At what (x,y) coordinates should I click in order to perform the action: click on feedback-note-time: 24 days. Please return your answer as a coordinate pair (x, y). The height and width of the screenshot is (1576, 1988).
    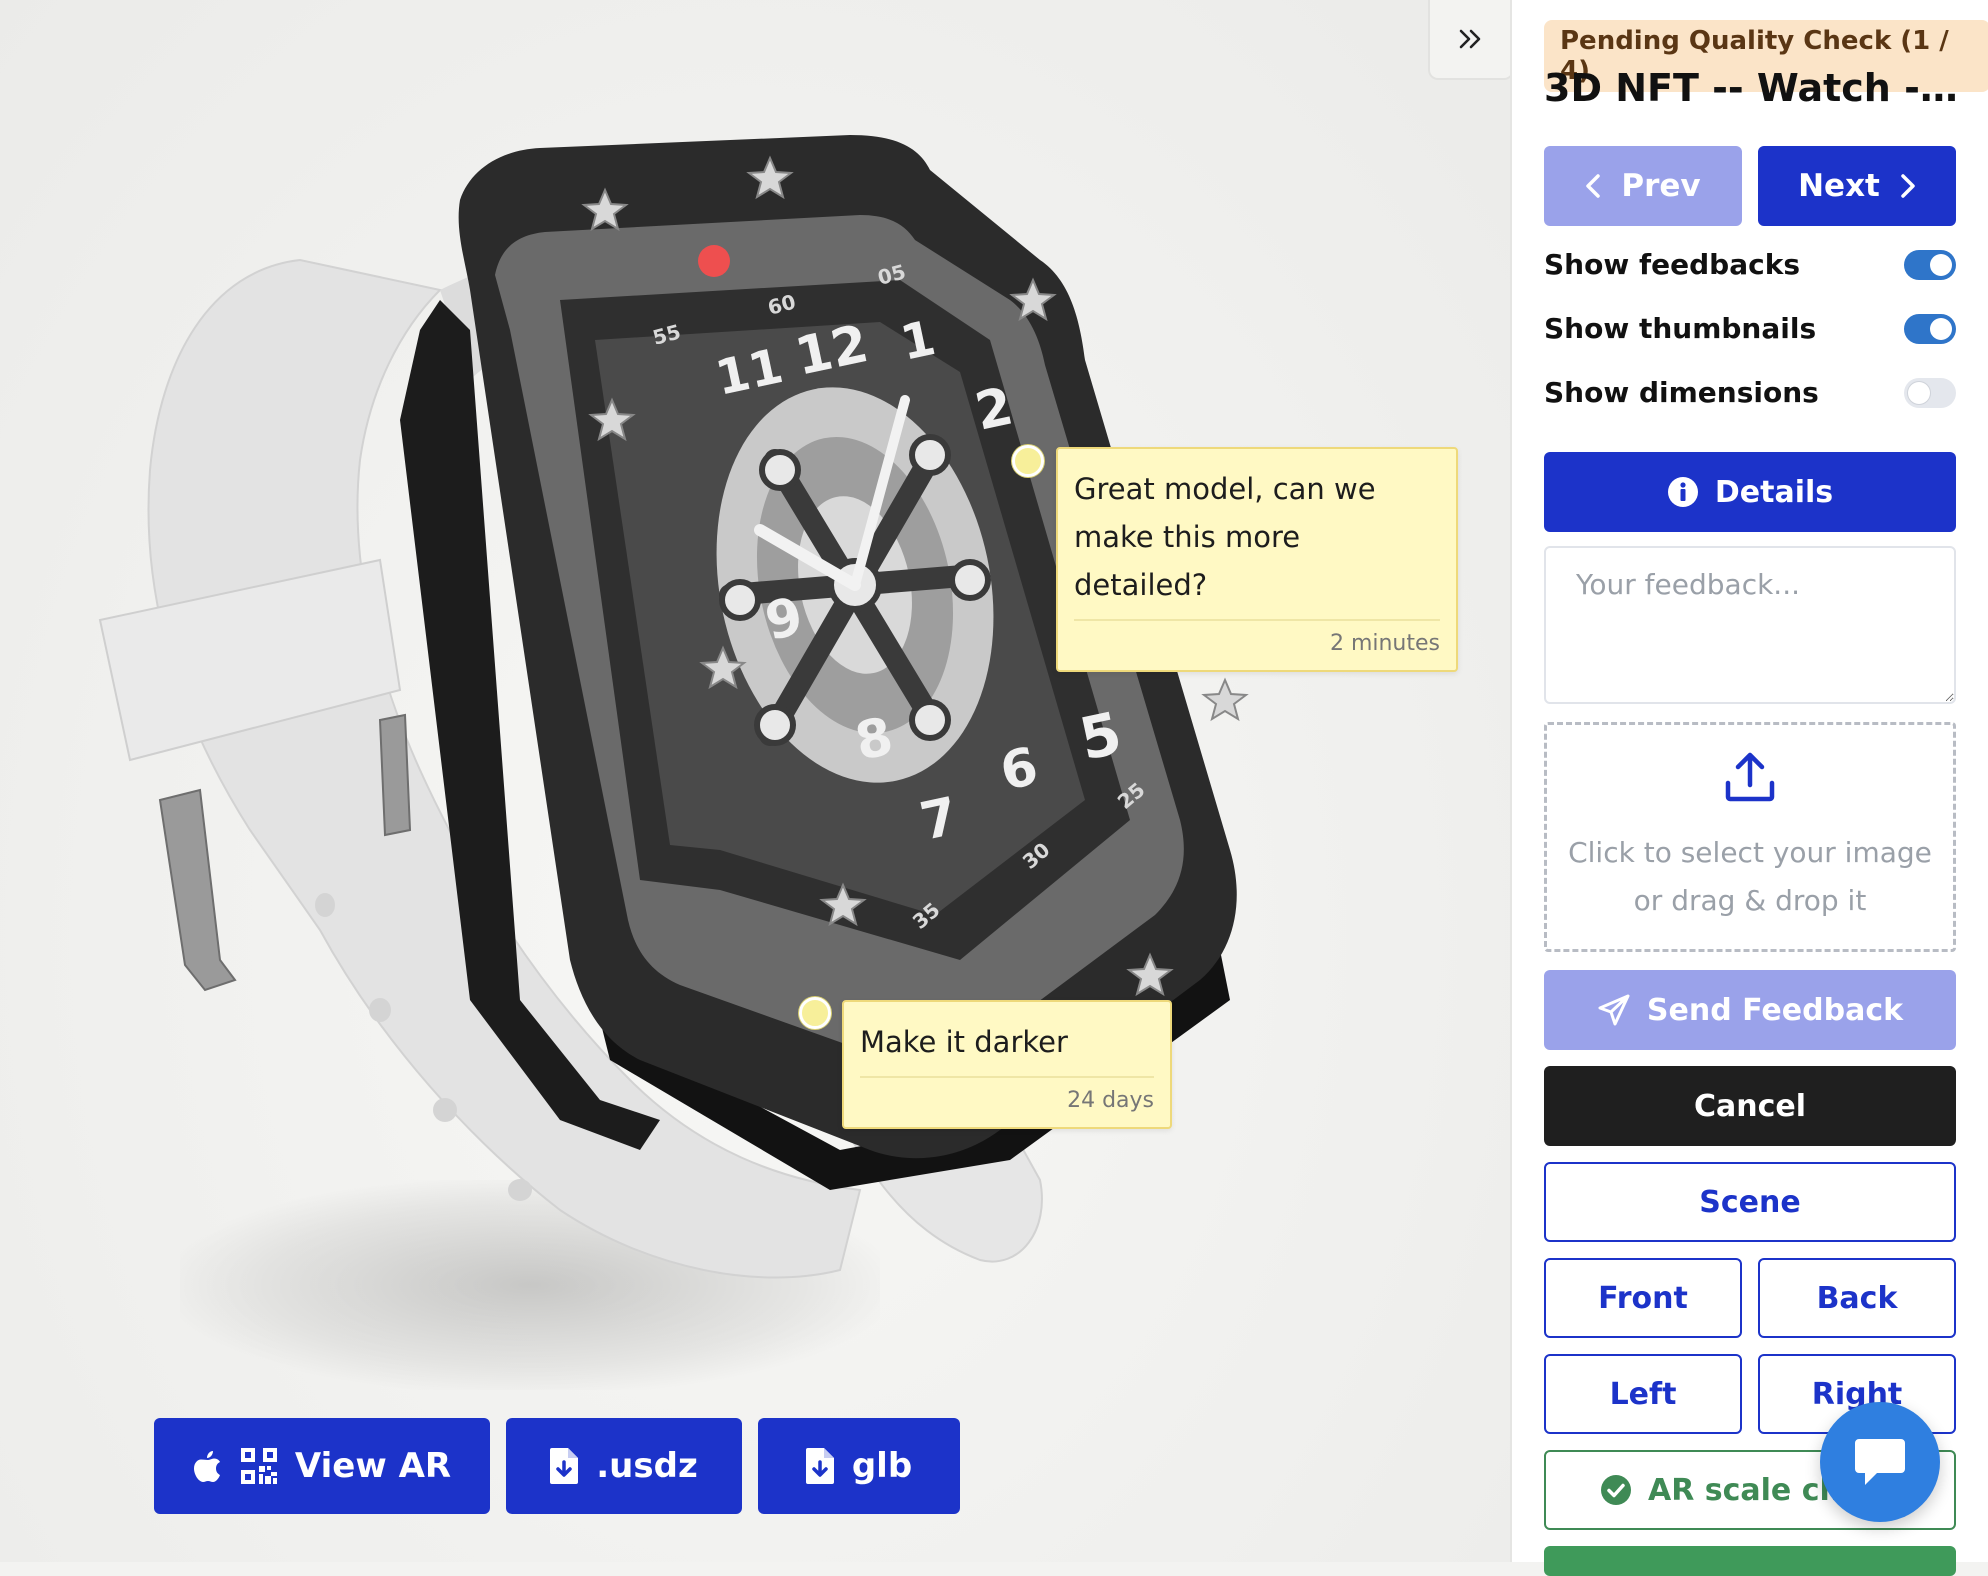
    Looking at the image, I should click on (1110, 1100).